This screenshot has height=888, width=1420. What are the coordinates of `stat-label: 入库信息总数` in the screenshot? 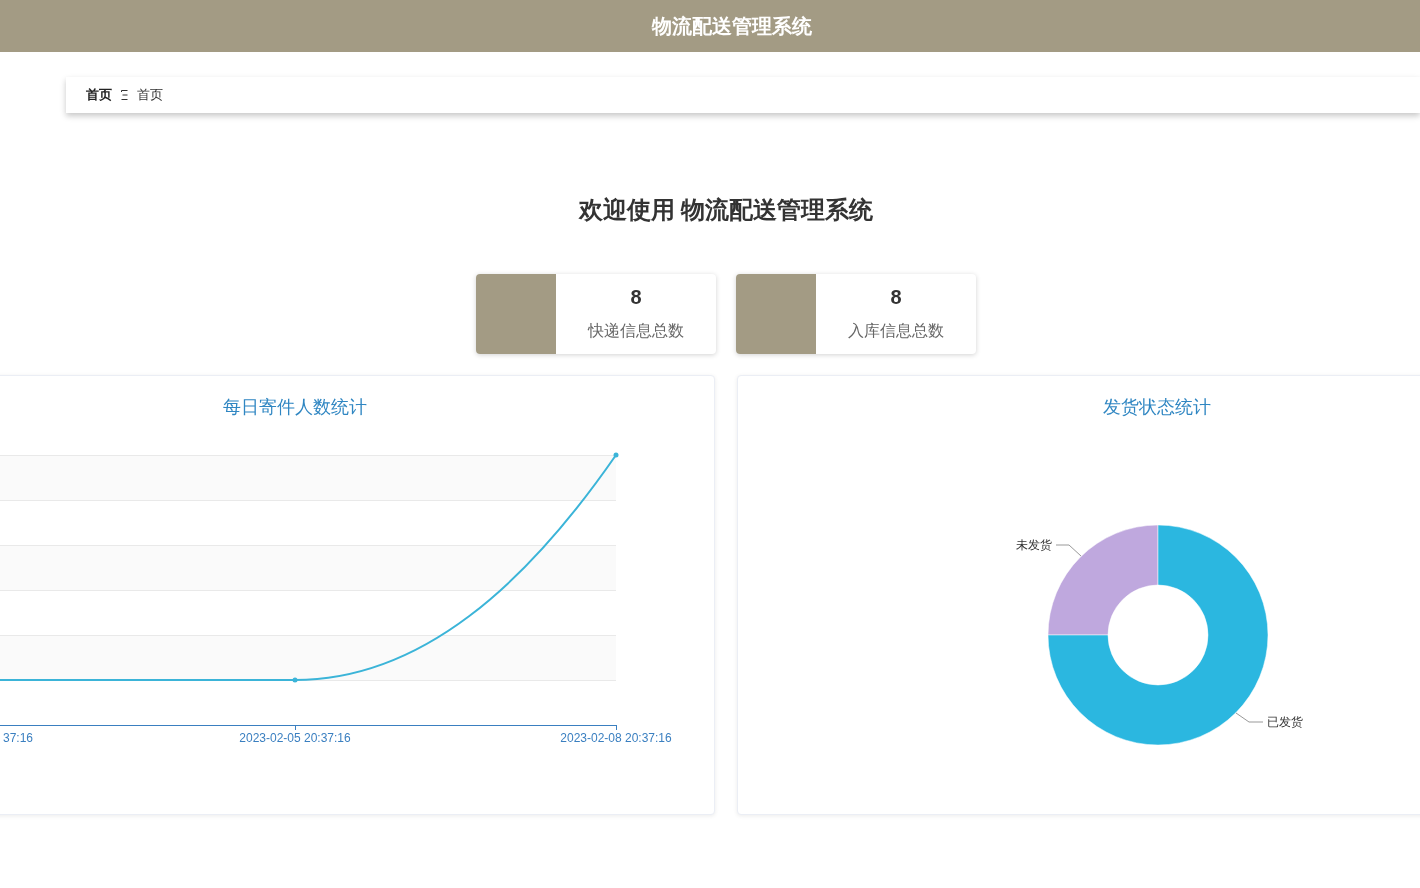 It's located at (896, 331).